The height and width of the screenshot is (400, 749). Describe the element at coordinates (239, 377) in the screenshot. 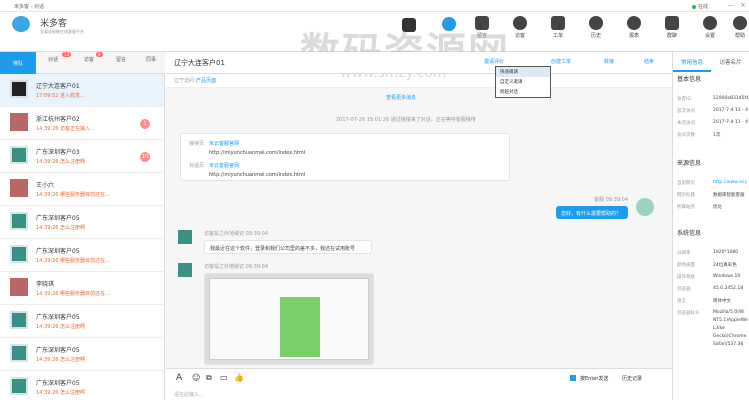

I see `thumbs-up-icon: 👍` at that location.